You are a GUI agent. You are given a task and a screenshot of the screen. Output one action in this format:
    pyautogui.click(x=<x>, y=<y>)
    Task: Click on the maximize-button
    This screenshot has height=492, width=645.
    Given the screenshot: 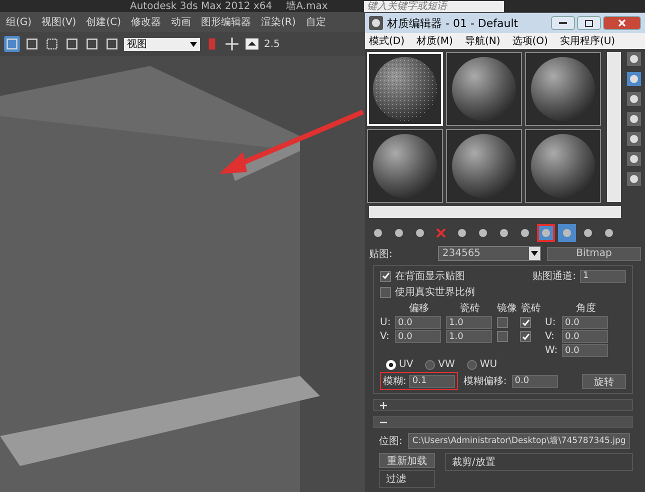 What is the action you would take?
    pyautogui.click(x=589, y=23)
    